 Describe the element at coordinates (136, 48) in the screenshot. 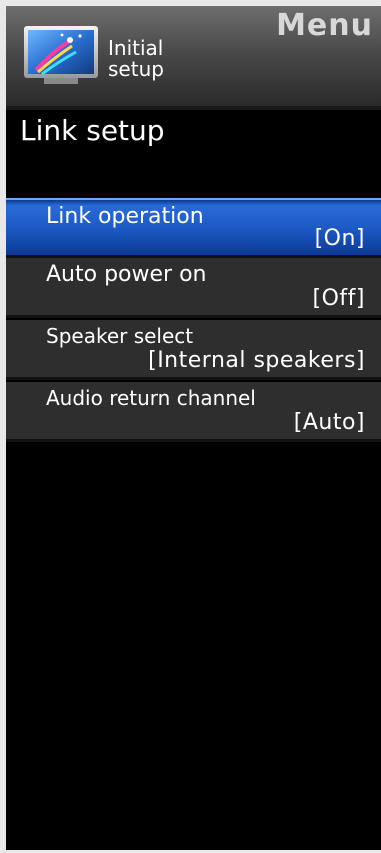

I see `section-label-line1: Initial` at that location.